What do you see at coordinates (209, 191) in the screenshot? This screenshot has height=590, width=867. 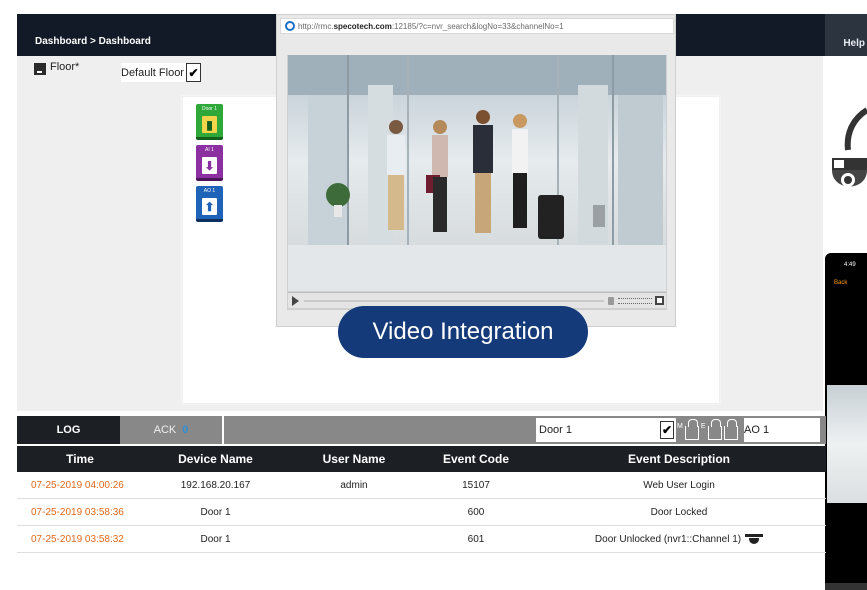 I see `ao-device-tag: AO 1` at bounding box center [209, 191].